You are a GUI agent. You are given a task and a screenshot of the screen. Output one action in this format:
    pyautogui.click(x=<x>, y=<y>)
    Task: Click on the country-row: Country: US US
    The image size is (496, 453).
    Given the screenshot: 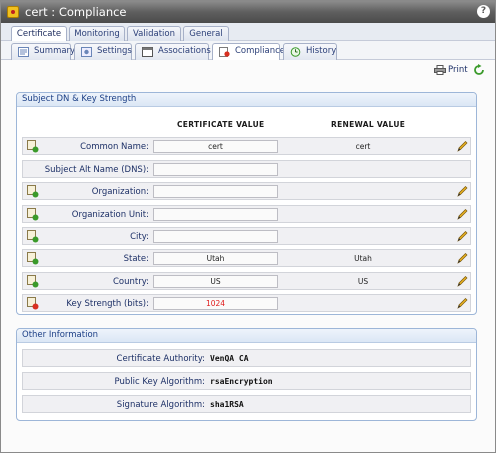 What is the action you would take?
    pyautogui.click(x=246, y=281)
    